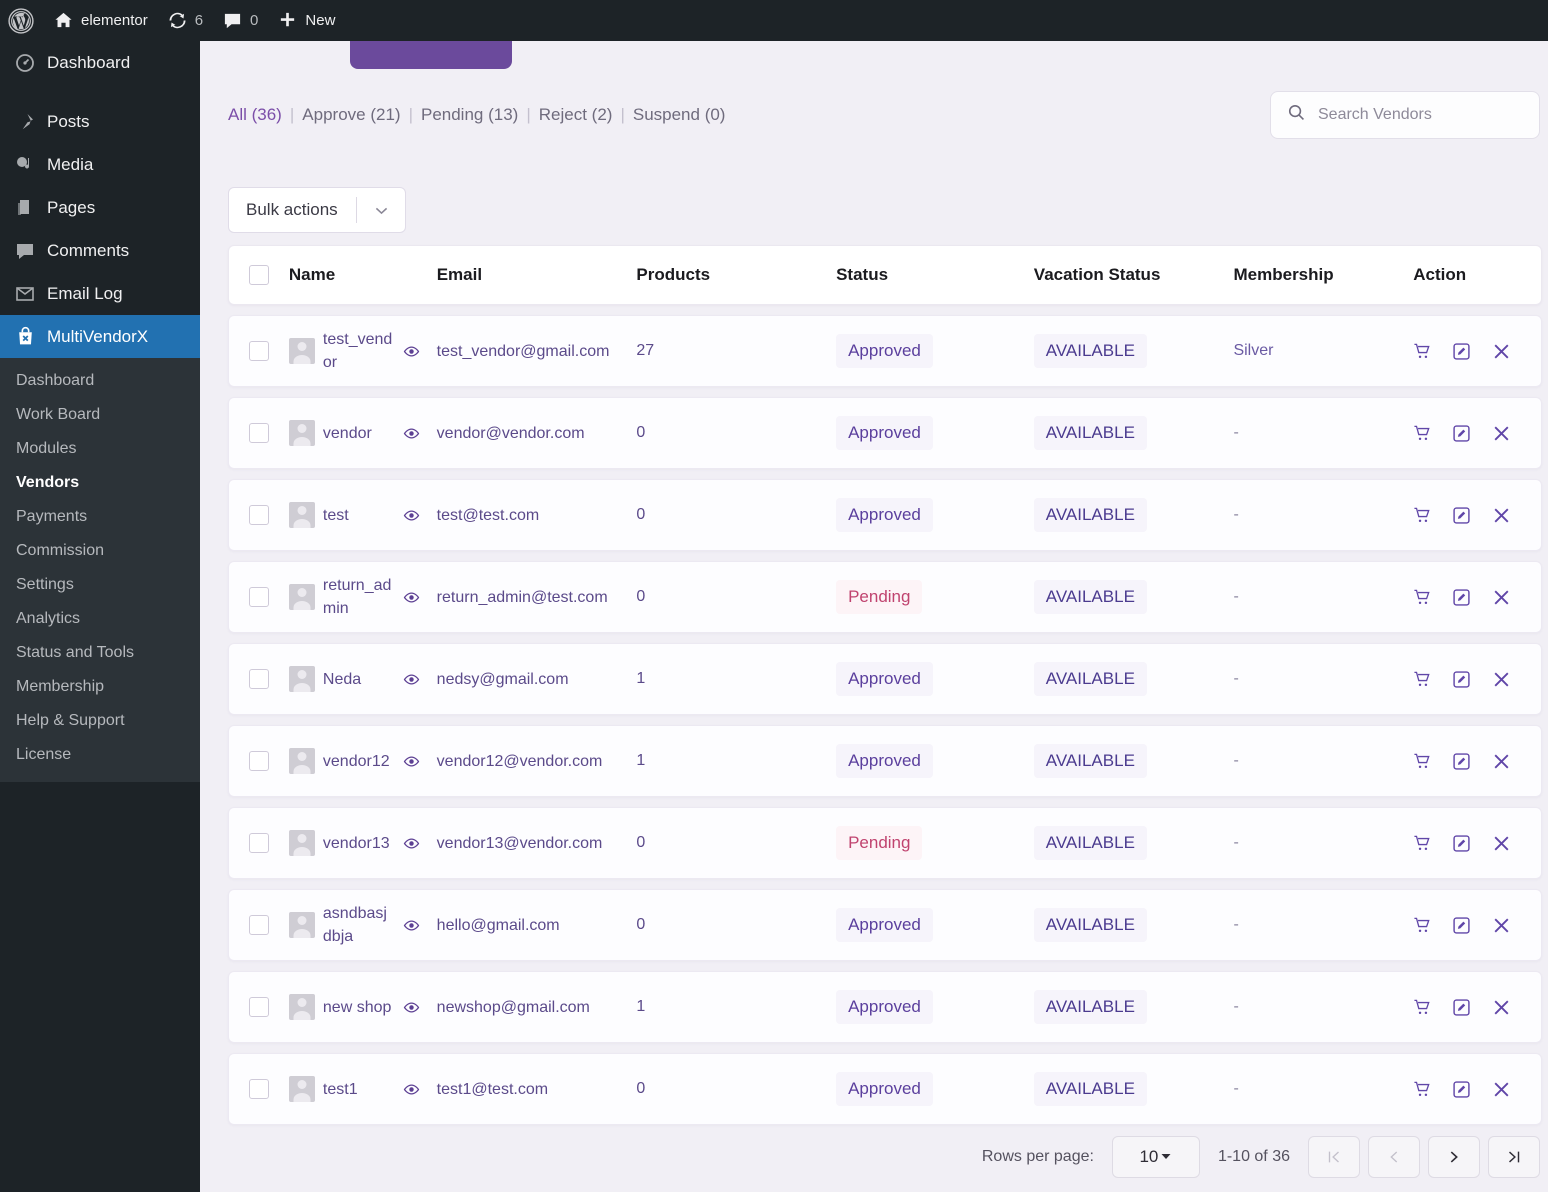 This screenshot has width=1548, height=1192. I want to click on column-header-products: Products, so click(673, 274).